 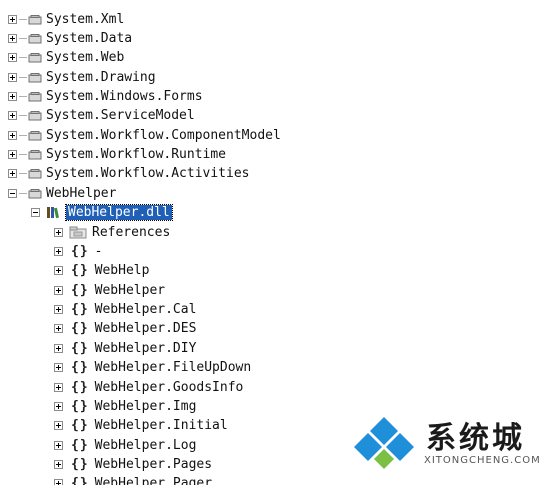 I want to click on tree-item: System.Drawing, so click(x=82, y=77).